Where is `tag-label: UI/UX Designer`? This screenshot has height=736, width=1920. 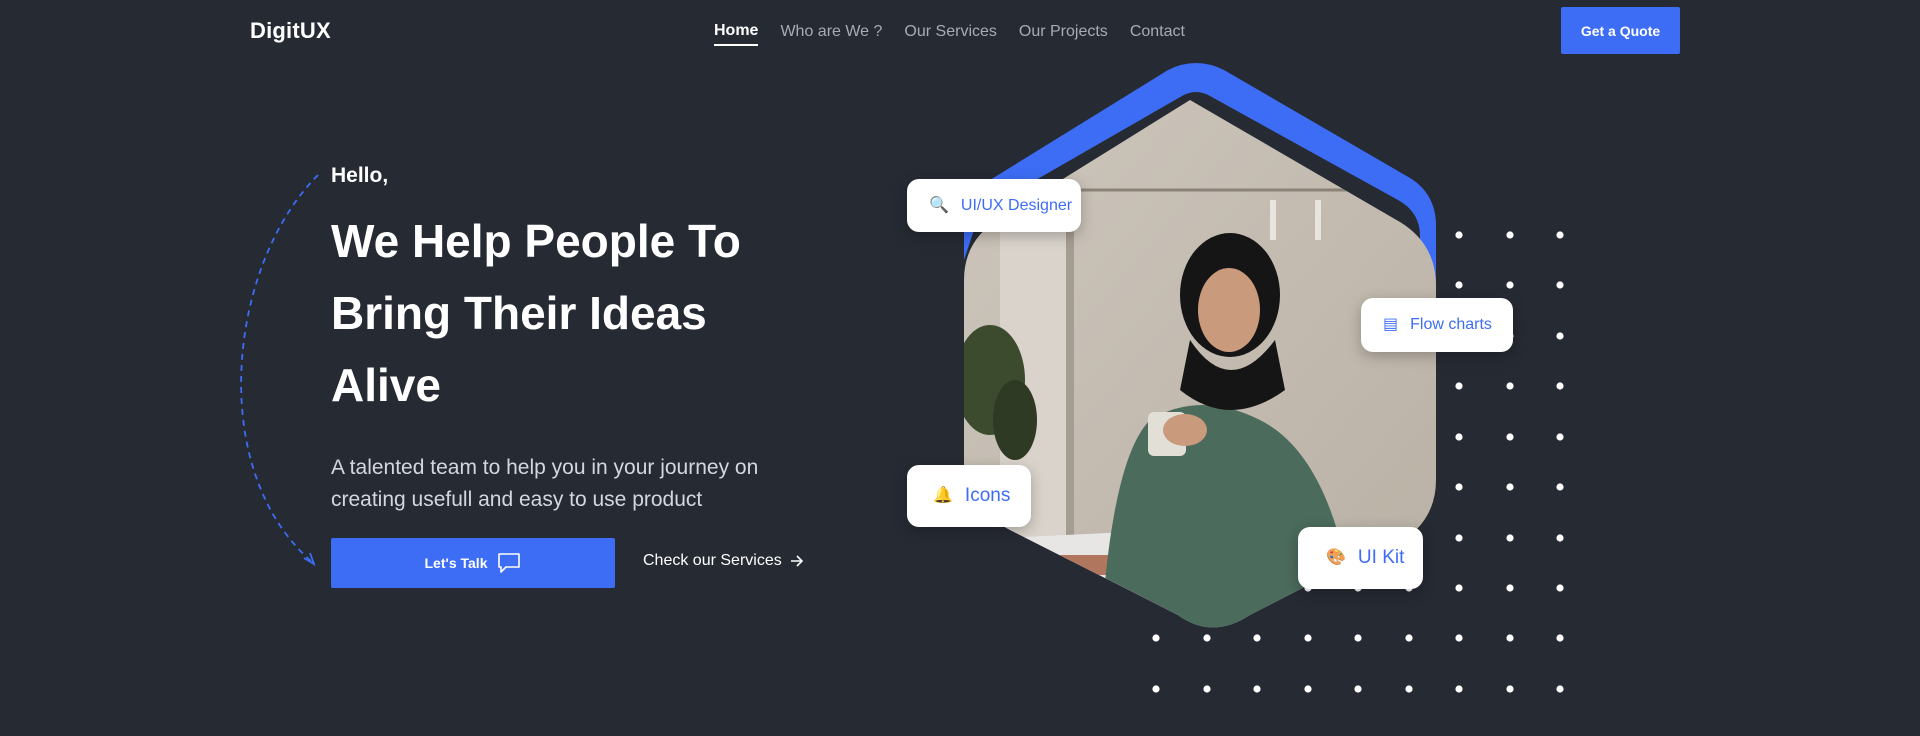
tag-label: UI/UX Designer is located at coordinates (1016, 205).